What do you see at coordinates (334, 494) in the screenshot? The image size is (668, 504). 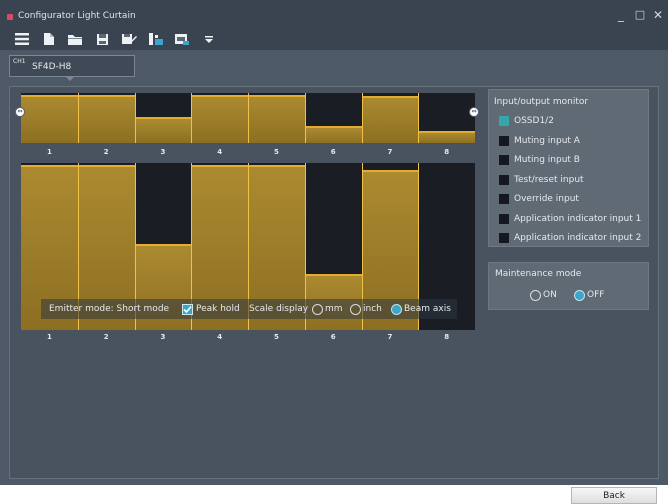 I see `footer-strip` at bounding box center [334, 494].